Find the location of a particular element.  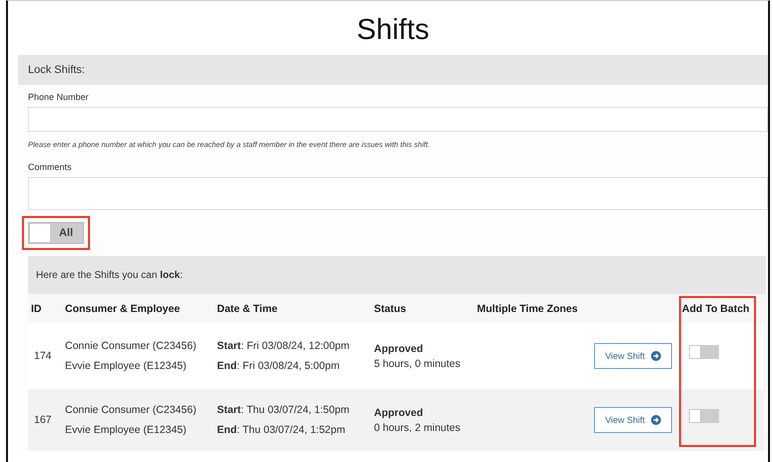

table-cell-text: 5 hours, 0 minutes is located at coordinates (418, 364).